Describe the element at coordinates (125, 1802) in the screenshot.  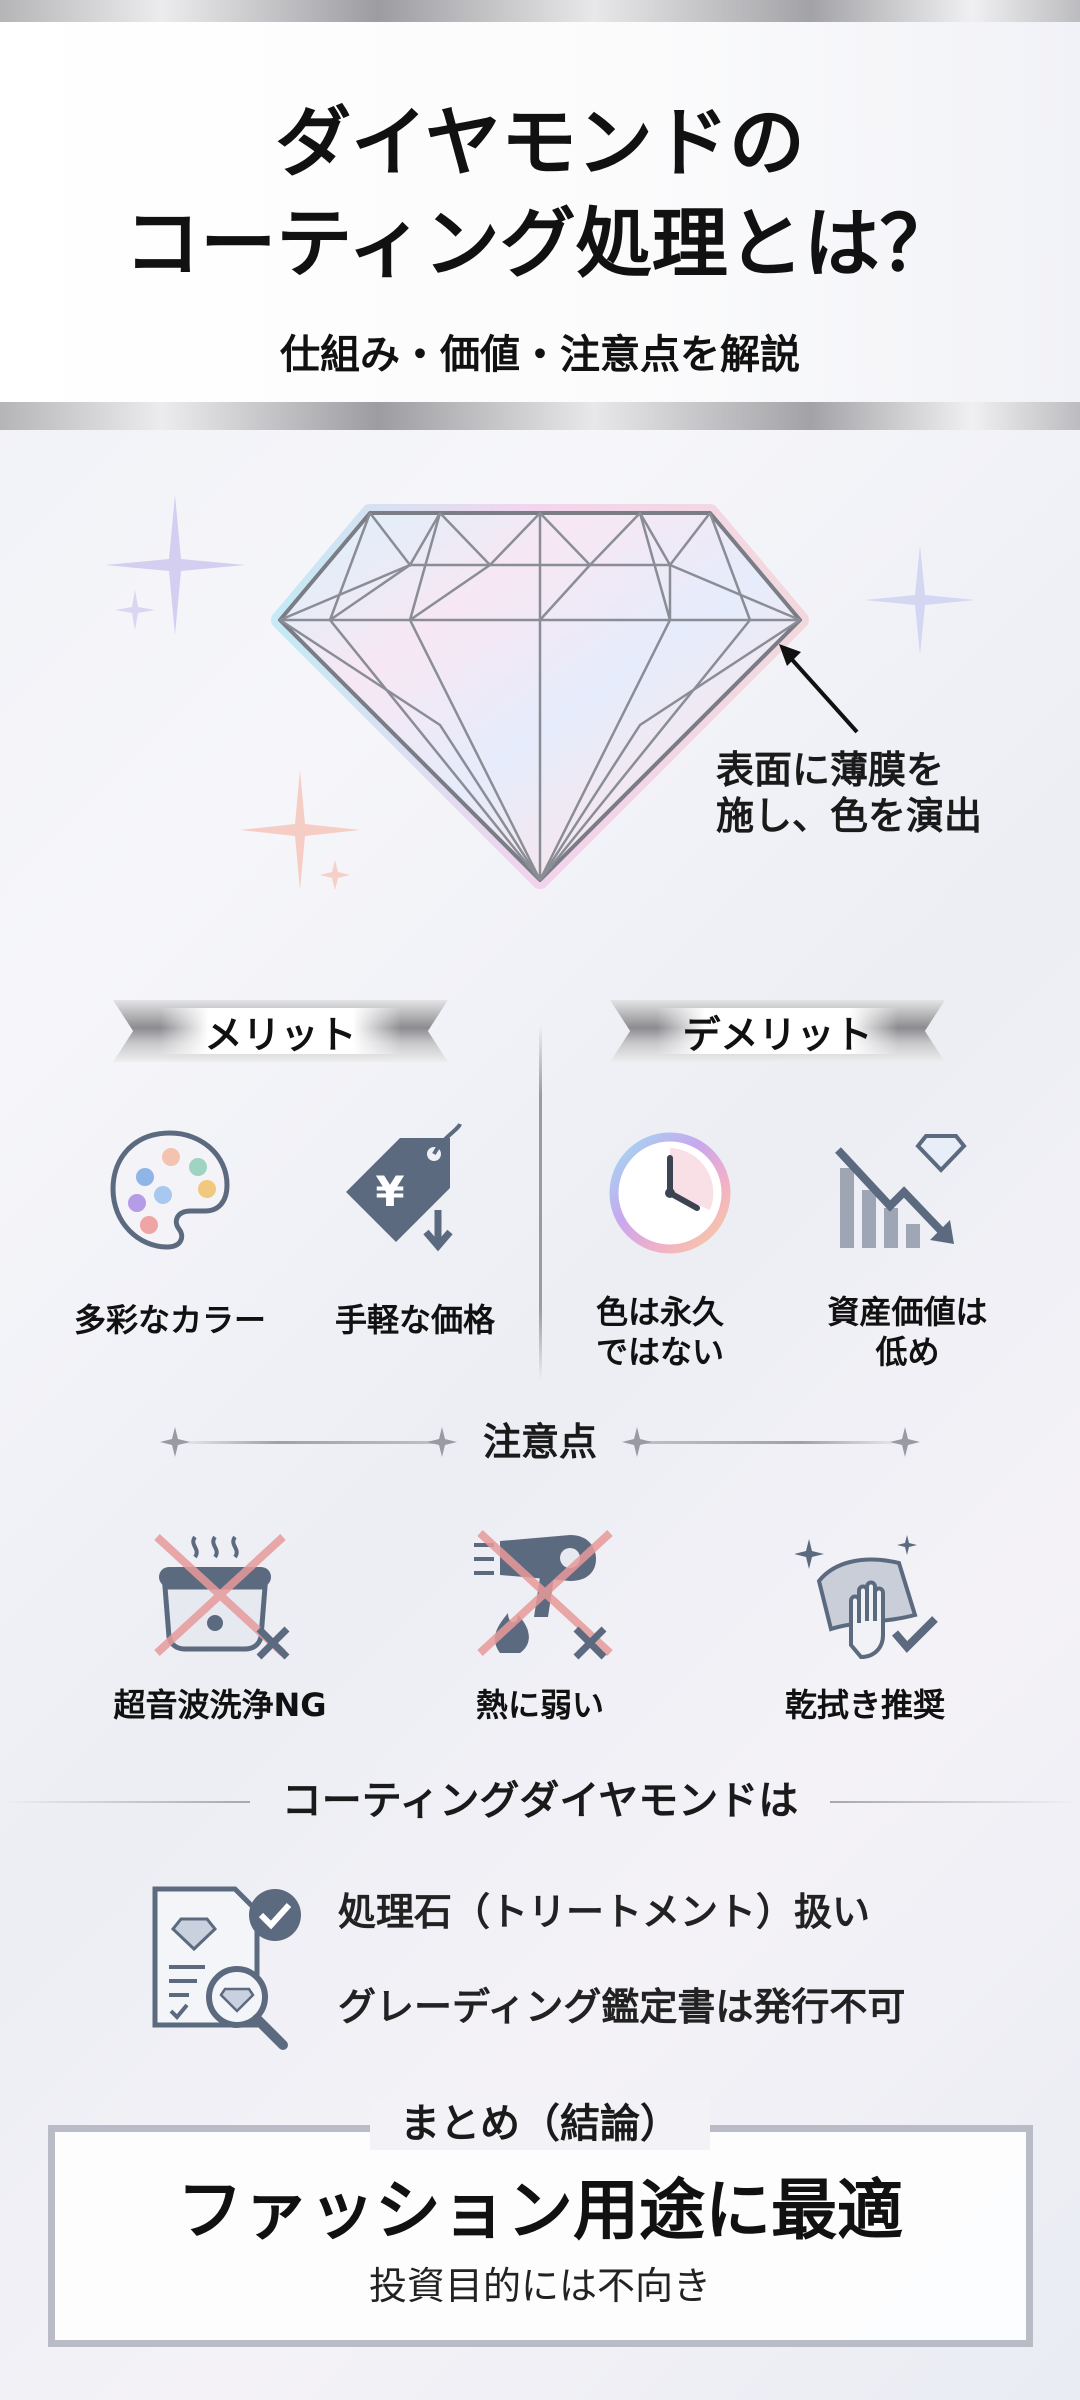
I see `coated-divider-left` at that location.